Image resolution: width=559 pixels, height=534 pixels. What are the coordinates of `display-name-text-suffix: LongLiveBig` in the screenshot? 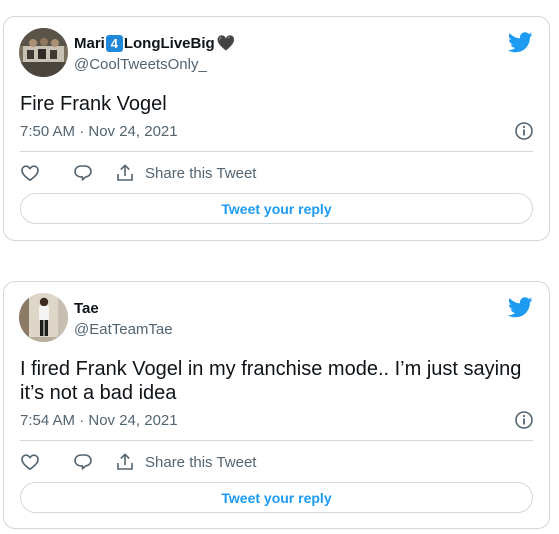 It's located at (169, 43).